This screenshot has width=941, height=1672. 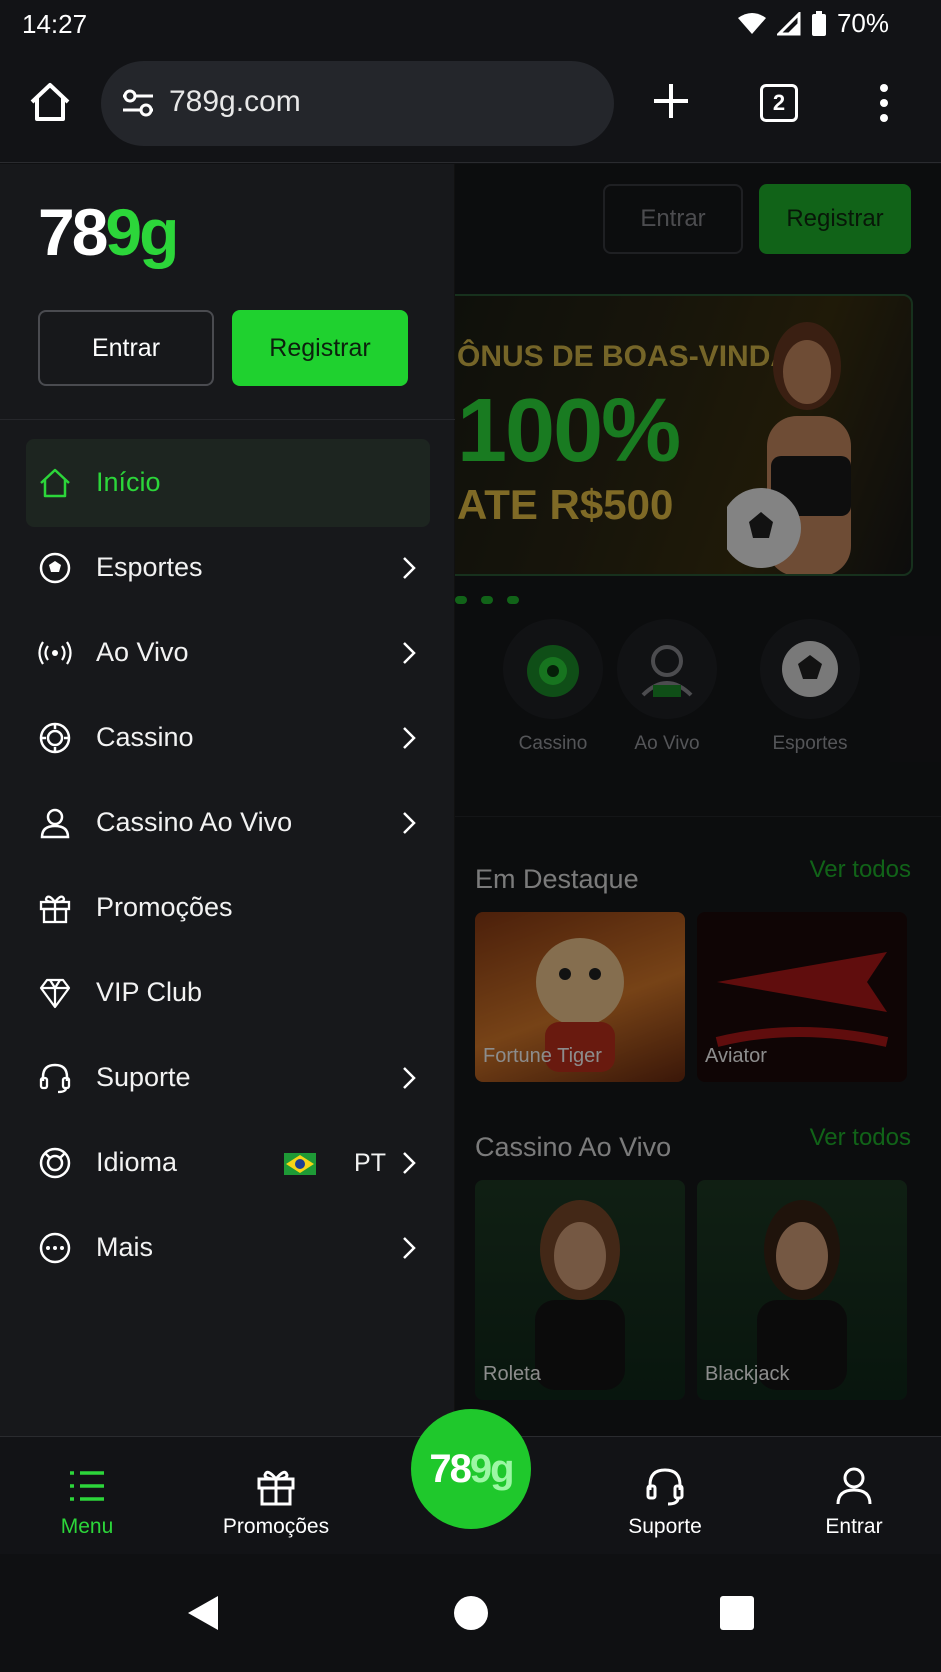 What do you see at coordinates (203, 1613) in the screenshot?
I see `back-icon` at bounding box center [203, 1613].